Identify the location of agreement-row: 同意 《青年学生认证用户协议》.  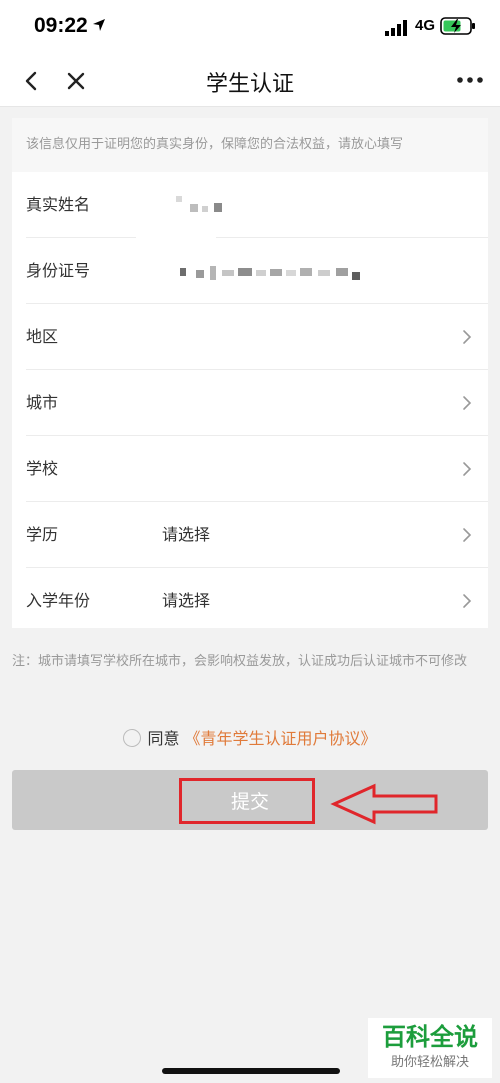
(250, 736).